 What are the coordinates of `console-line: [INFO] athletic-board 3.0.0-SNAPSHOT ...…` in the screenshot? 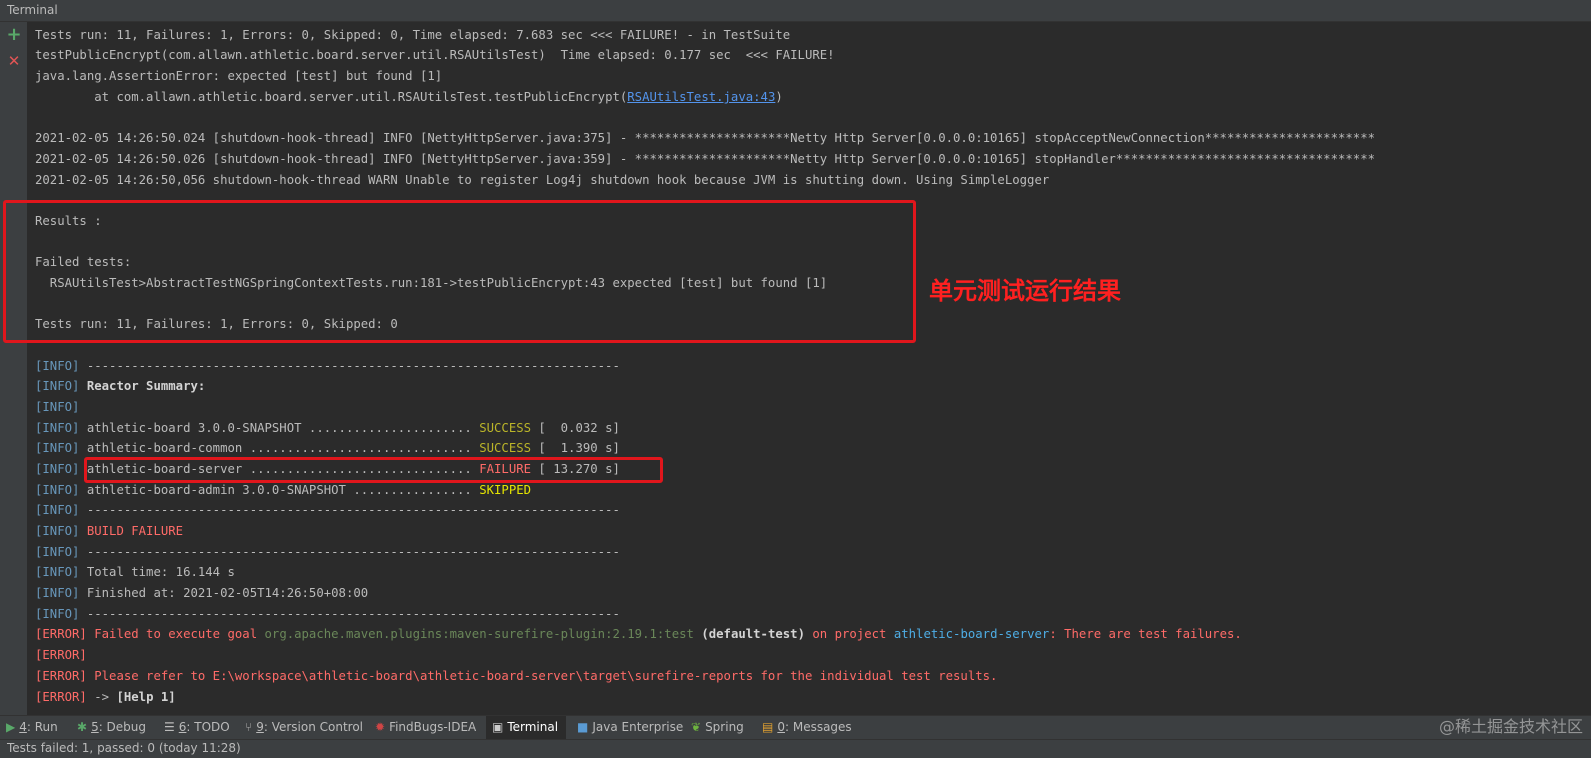 It's located at (327, 428).